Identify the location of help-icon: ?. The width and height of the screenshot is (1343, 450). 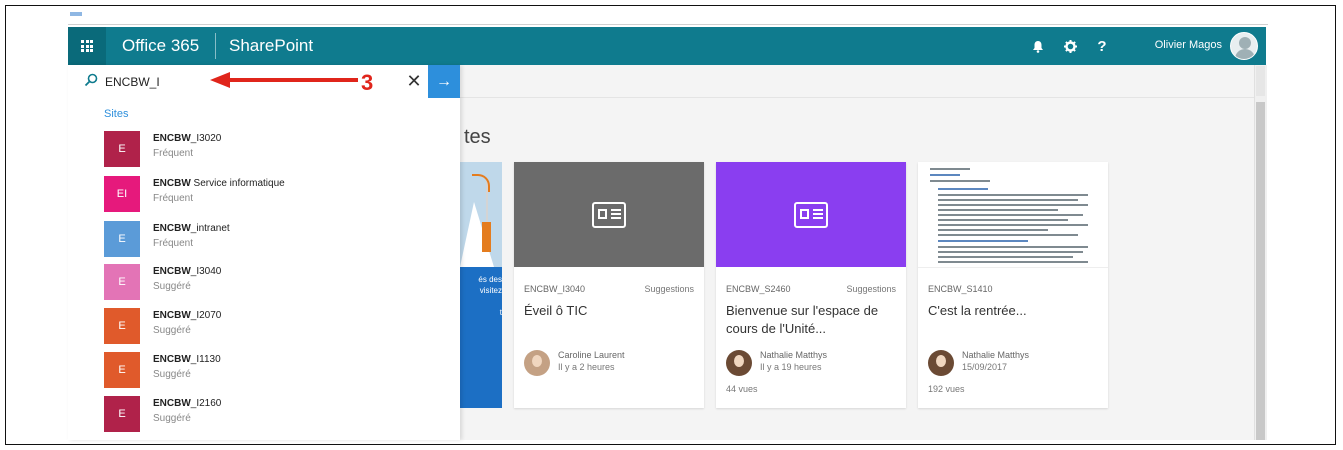
(1102, 46).